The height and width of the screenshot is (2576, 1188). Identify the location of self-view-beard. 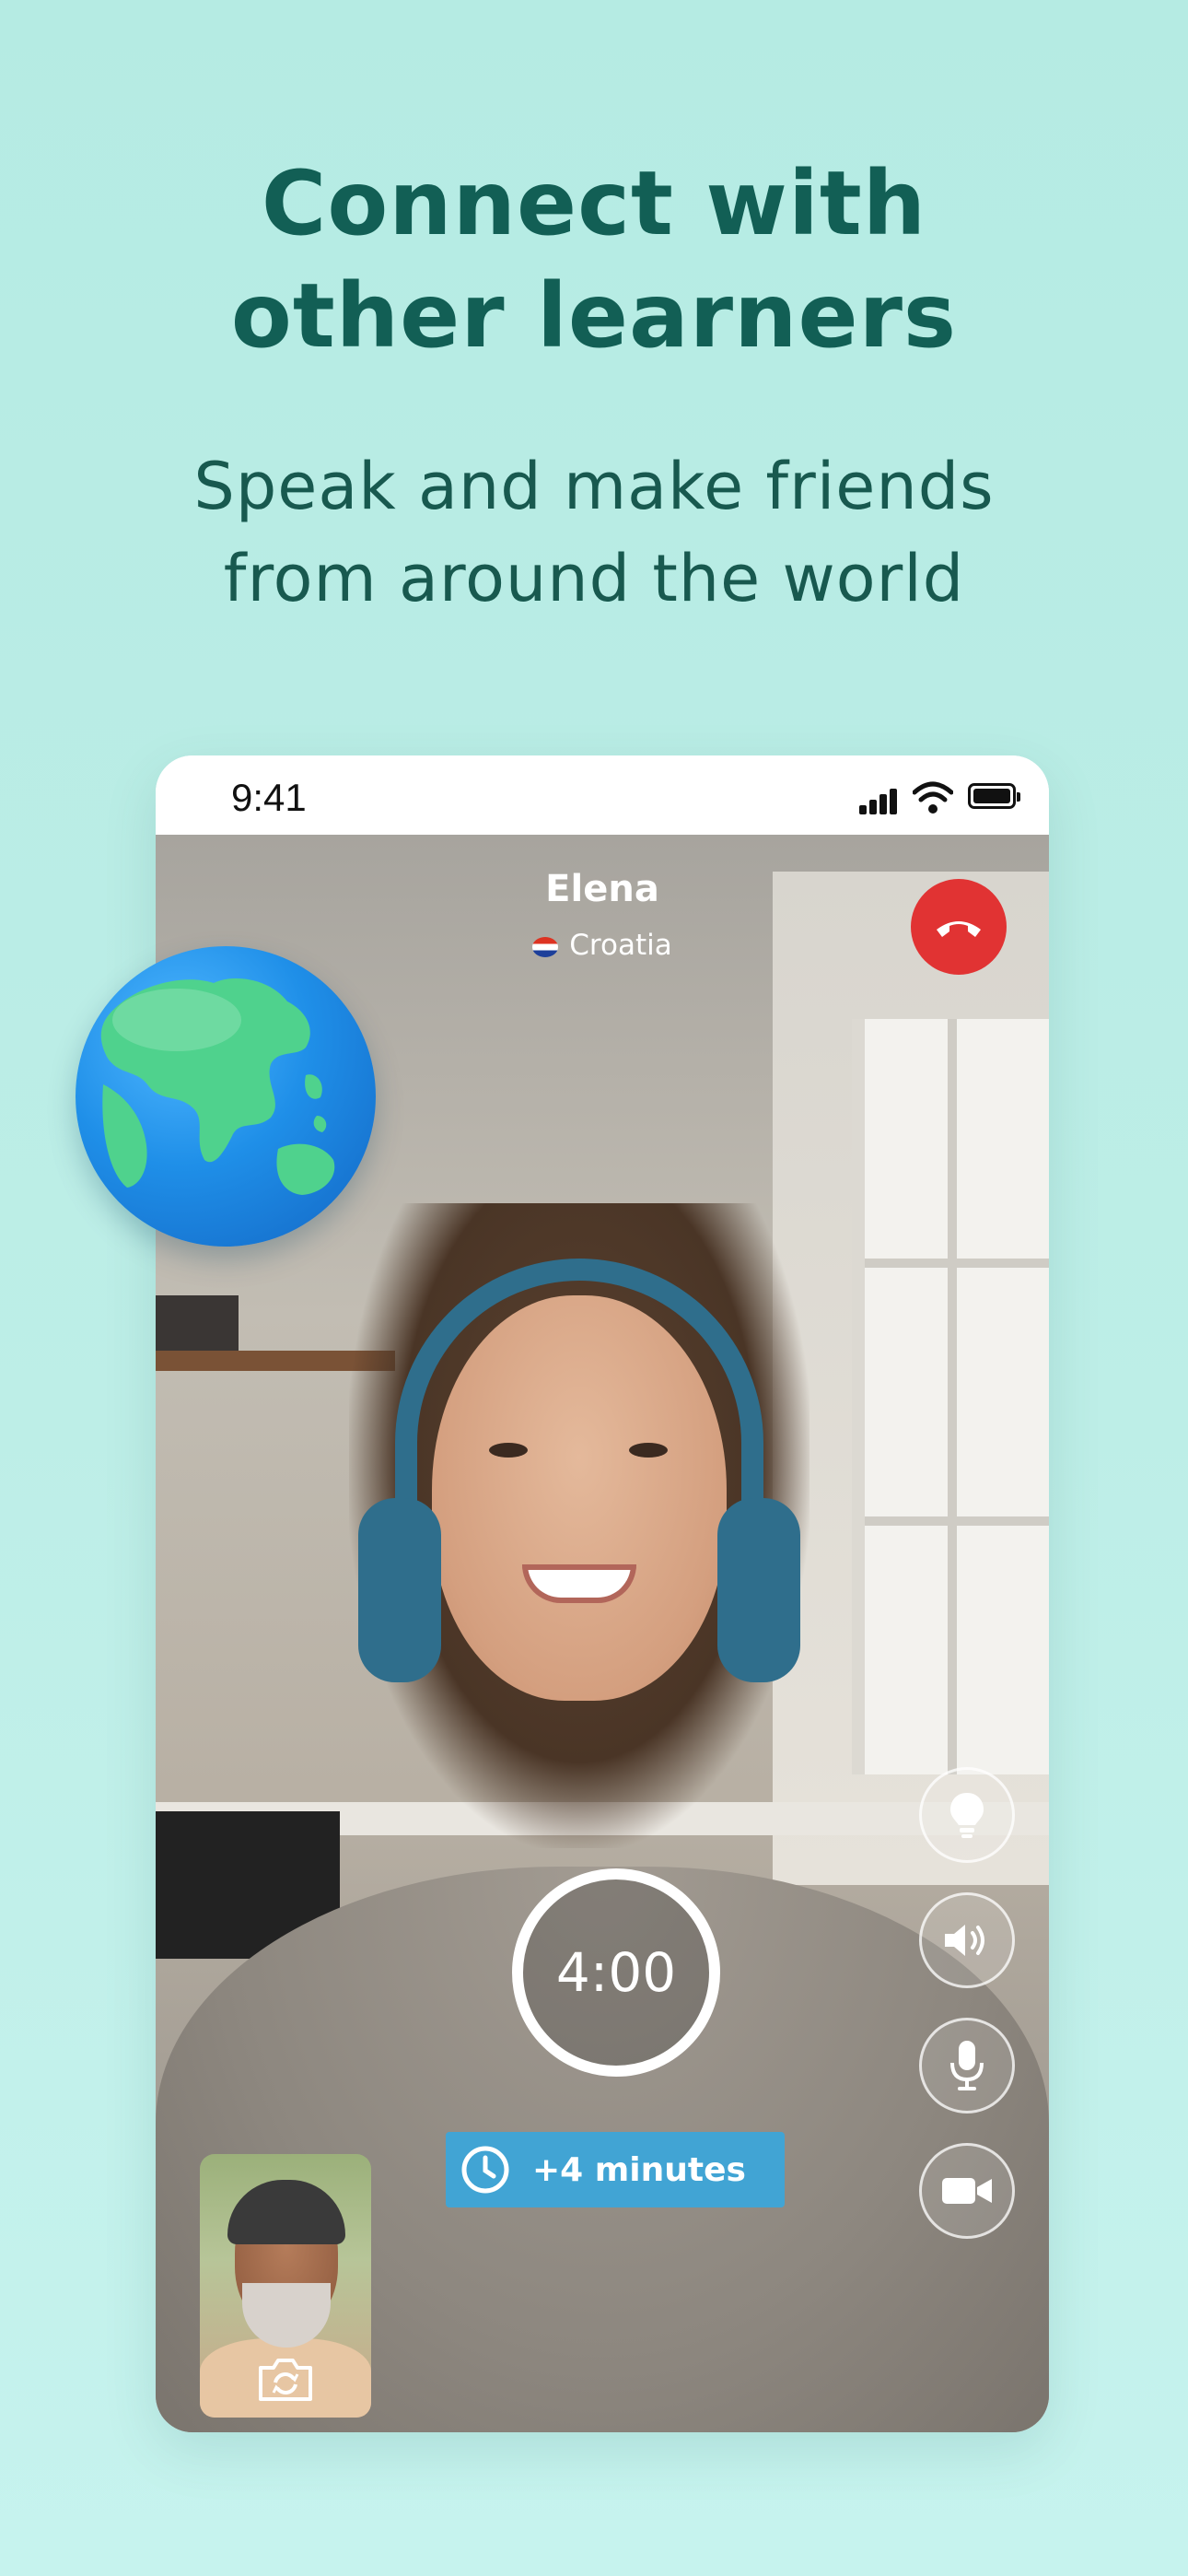
(286, 2315).